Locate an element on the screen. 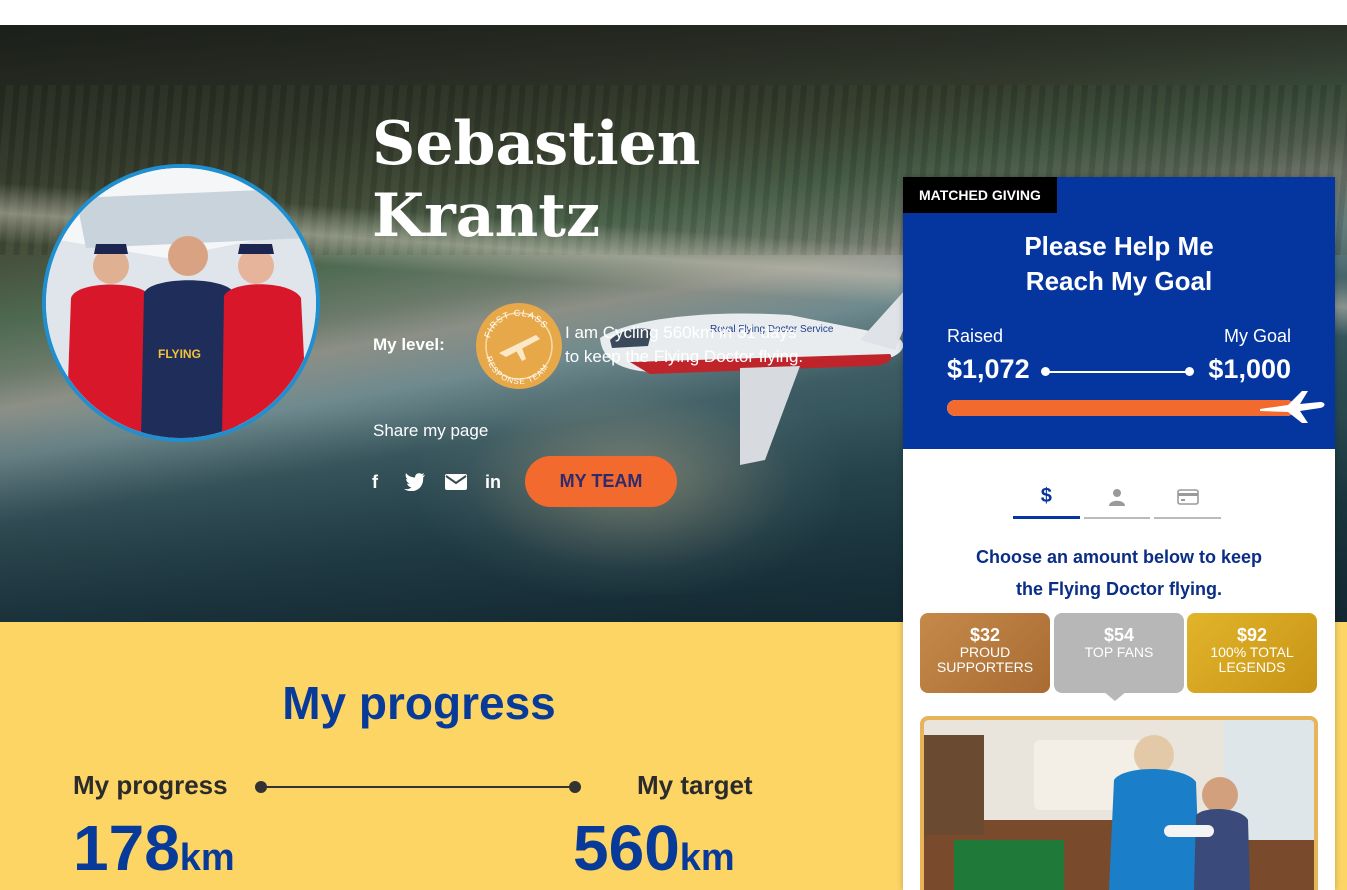 The height and width of the screenshot is (890, 1347). my-team-button: MY TEAM is located at coordinates (601, 481).